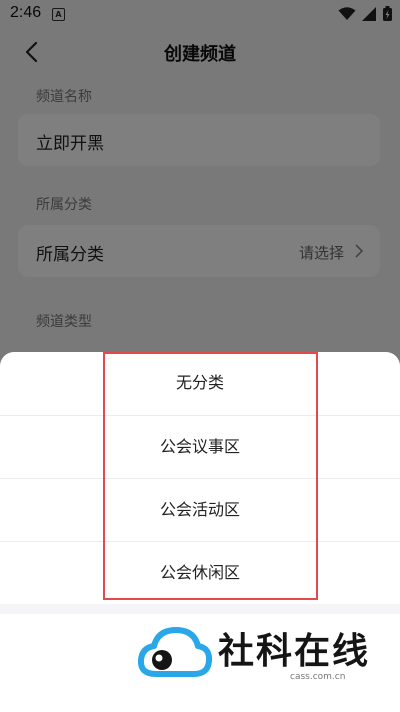  I want to click on watermark-domain: cass.com.cn, so click(318, 677).